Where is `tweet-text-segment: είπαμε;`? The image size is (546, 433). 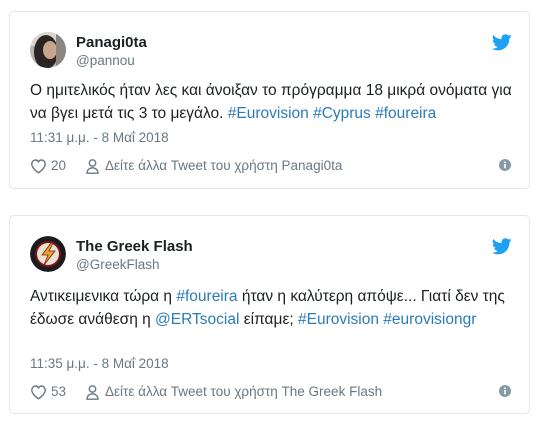 tweet-text-segment: είπαμε; is located at coordinates (268, 319).